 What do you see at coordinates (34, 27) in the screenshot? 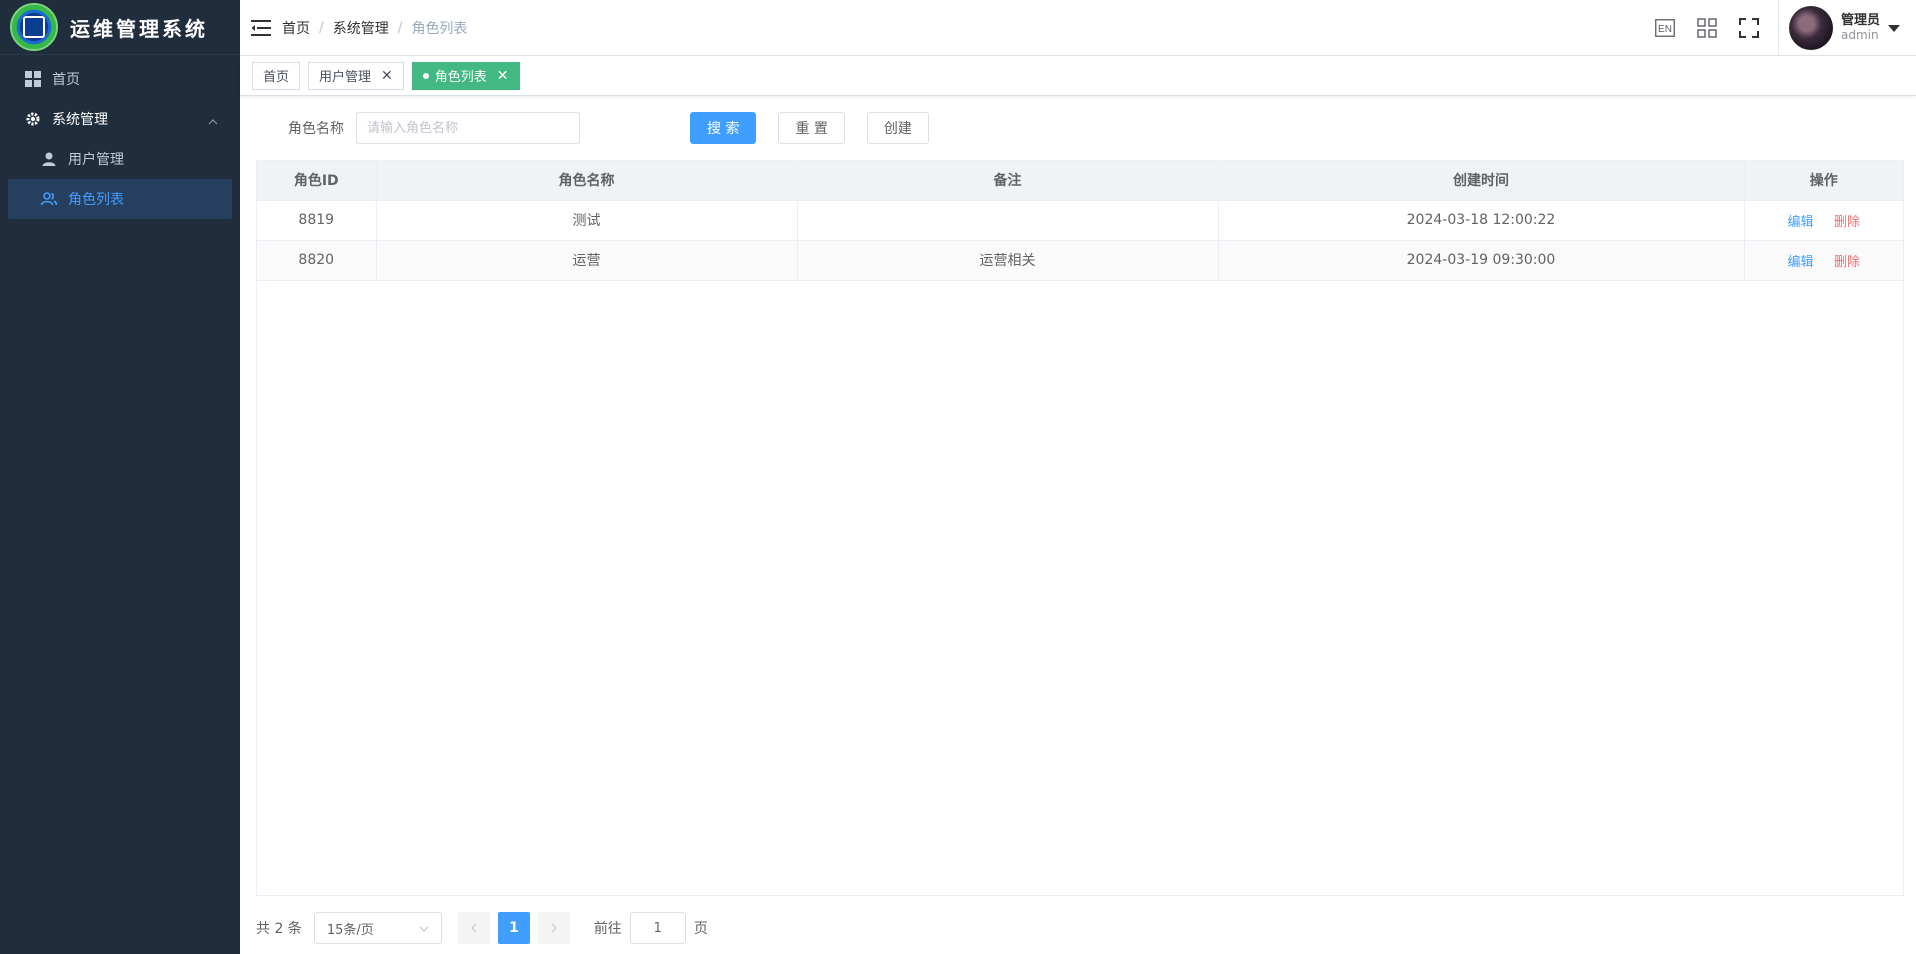
I see `logo-icon` at bounding box center [34, 27].